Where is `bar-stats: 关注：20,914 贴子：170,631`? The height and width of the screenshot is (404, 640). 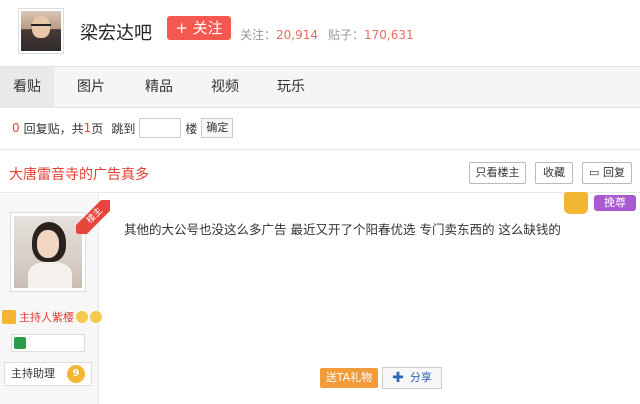
bar-stats: 关注：20,914 贴子：170,631 is located at coordinates (327, 34).